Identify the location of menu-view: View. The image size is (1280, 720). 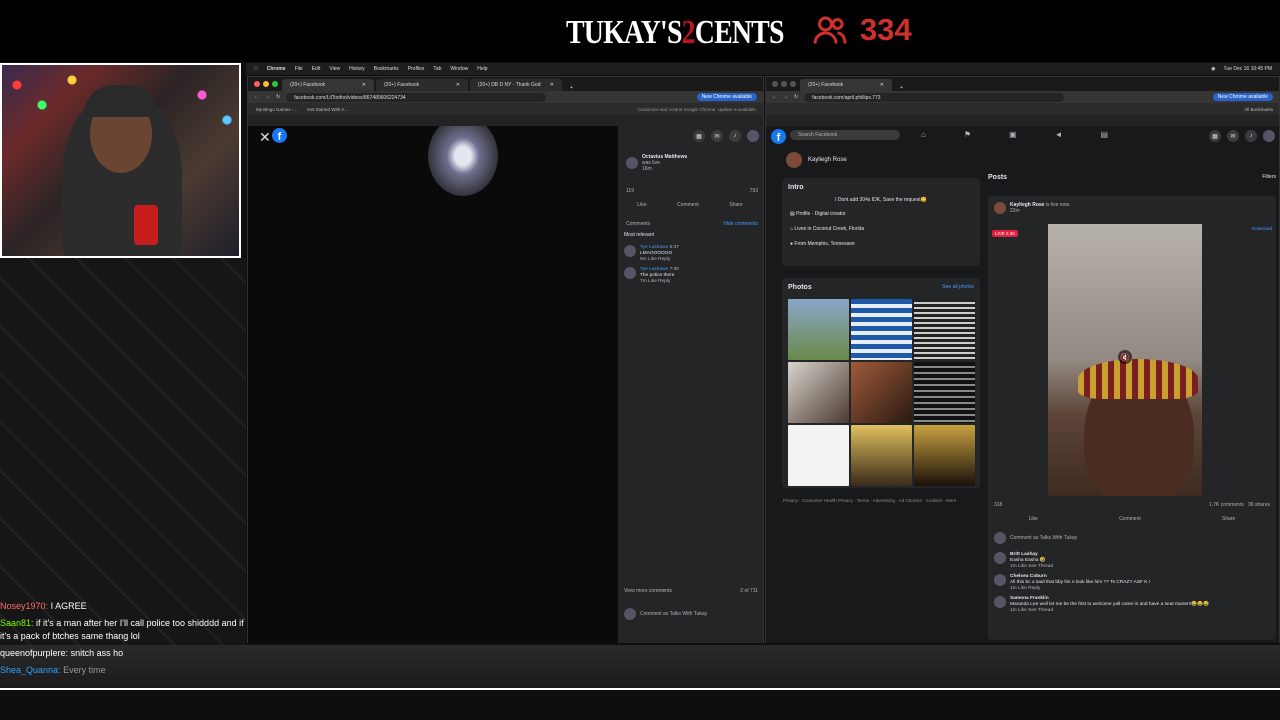
(334, 69).